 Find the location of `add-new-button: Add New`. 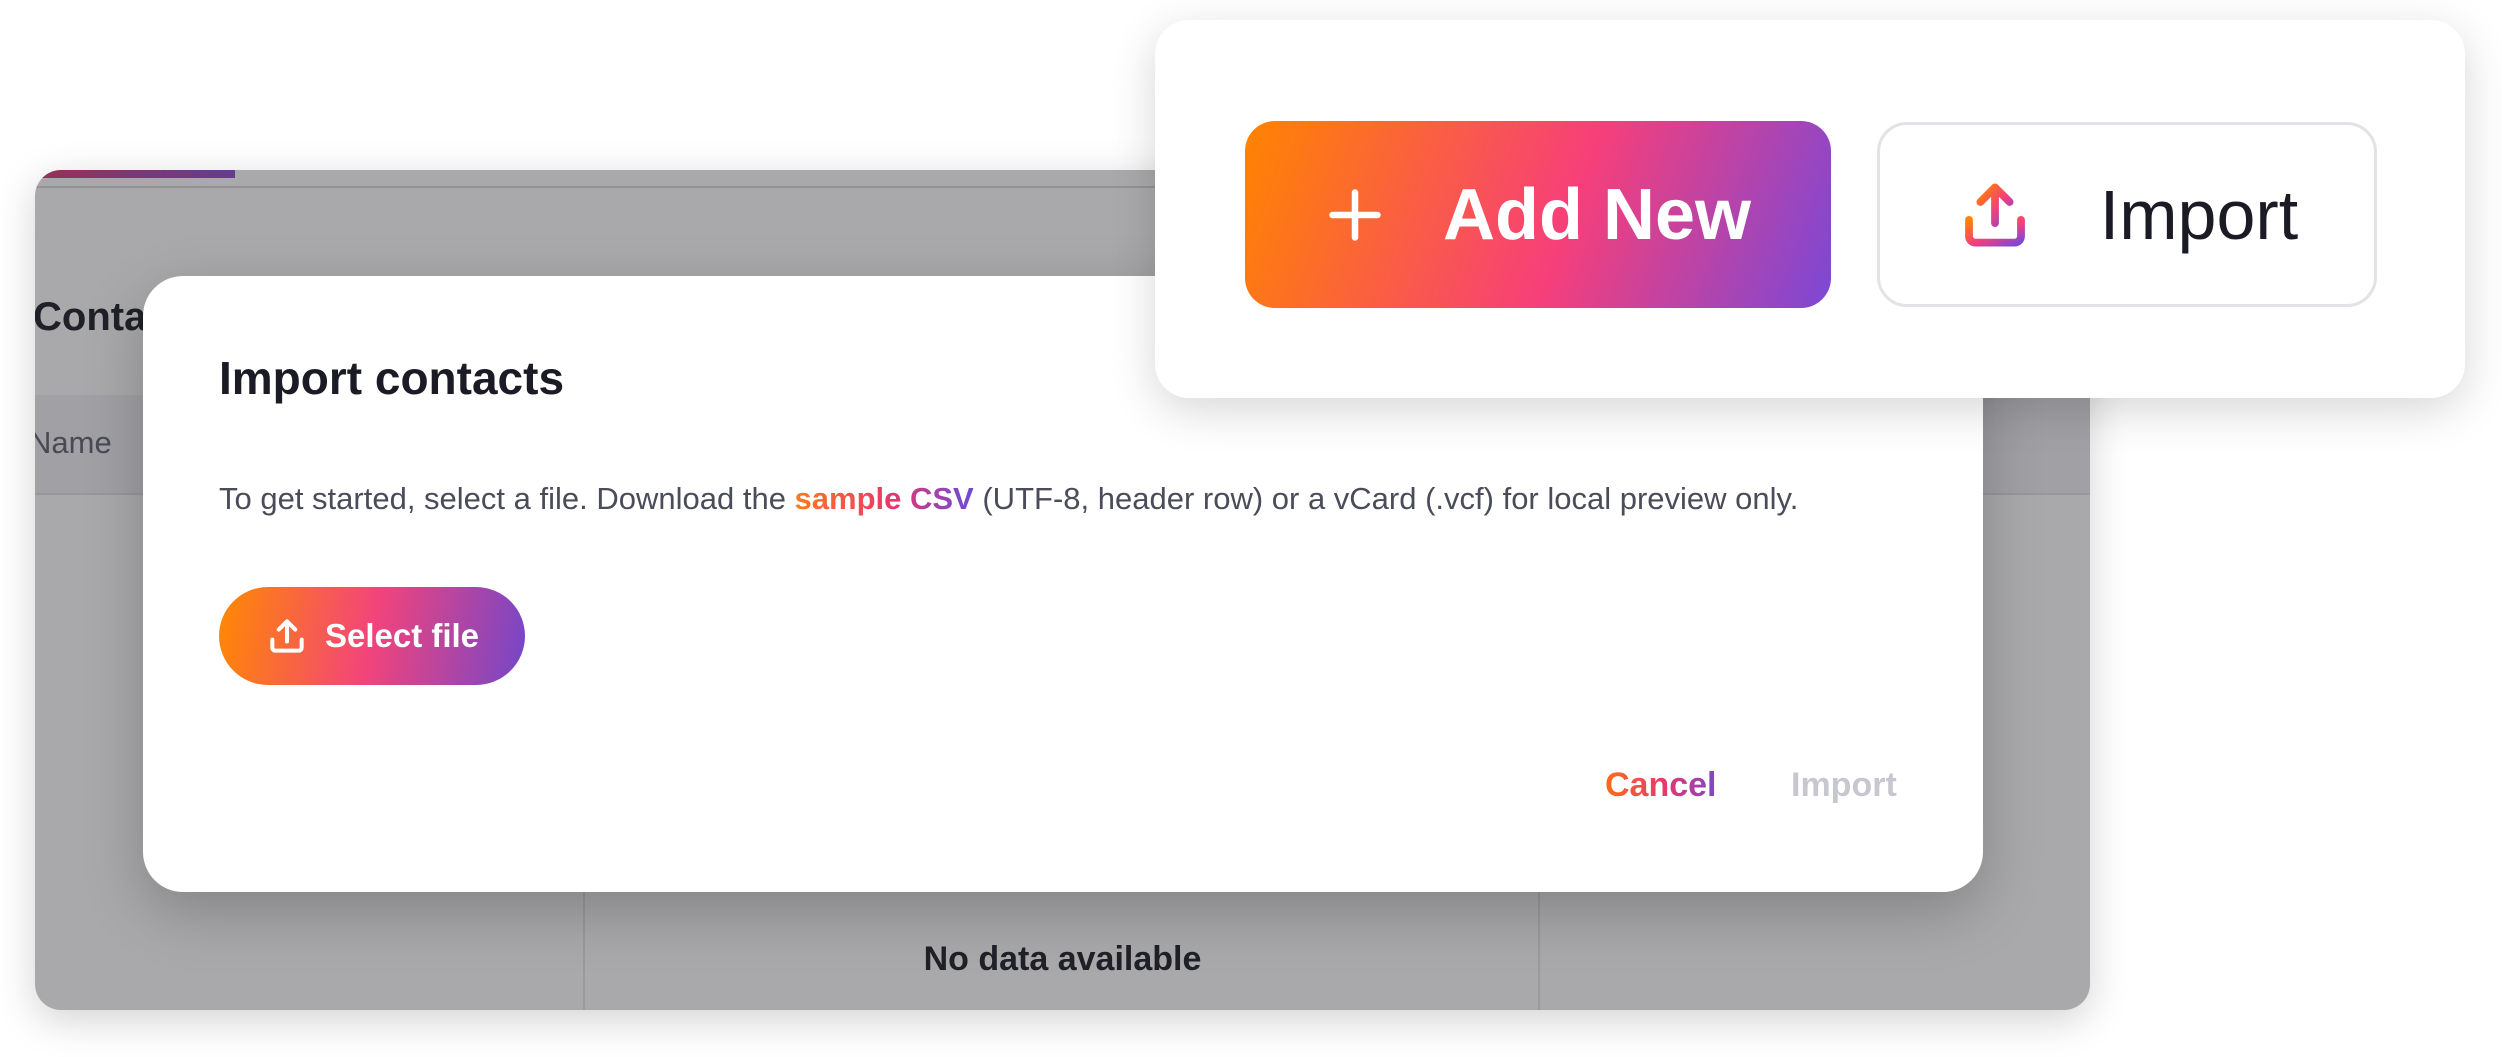

add-new-button: Add New is located at coordinates (1538, 214).